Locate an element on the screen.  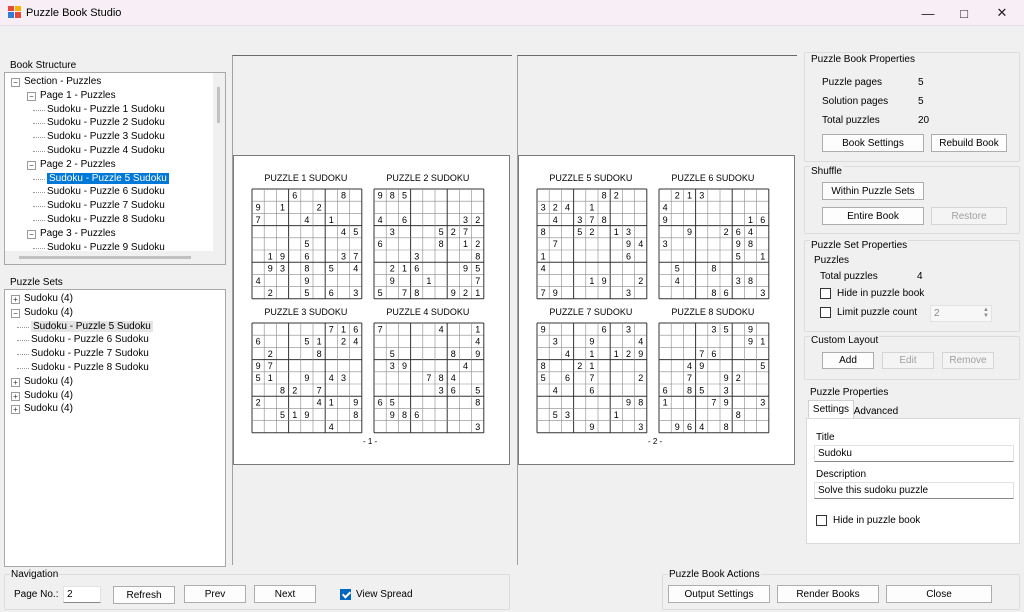
tree-item-label: Sudoku (4) is located at coordinates (48, 312).